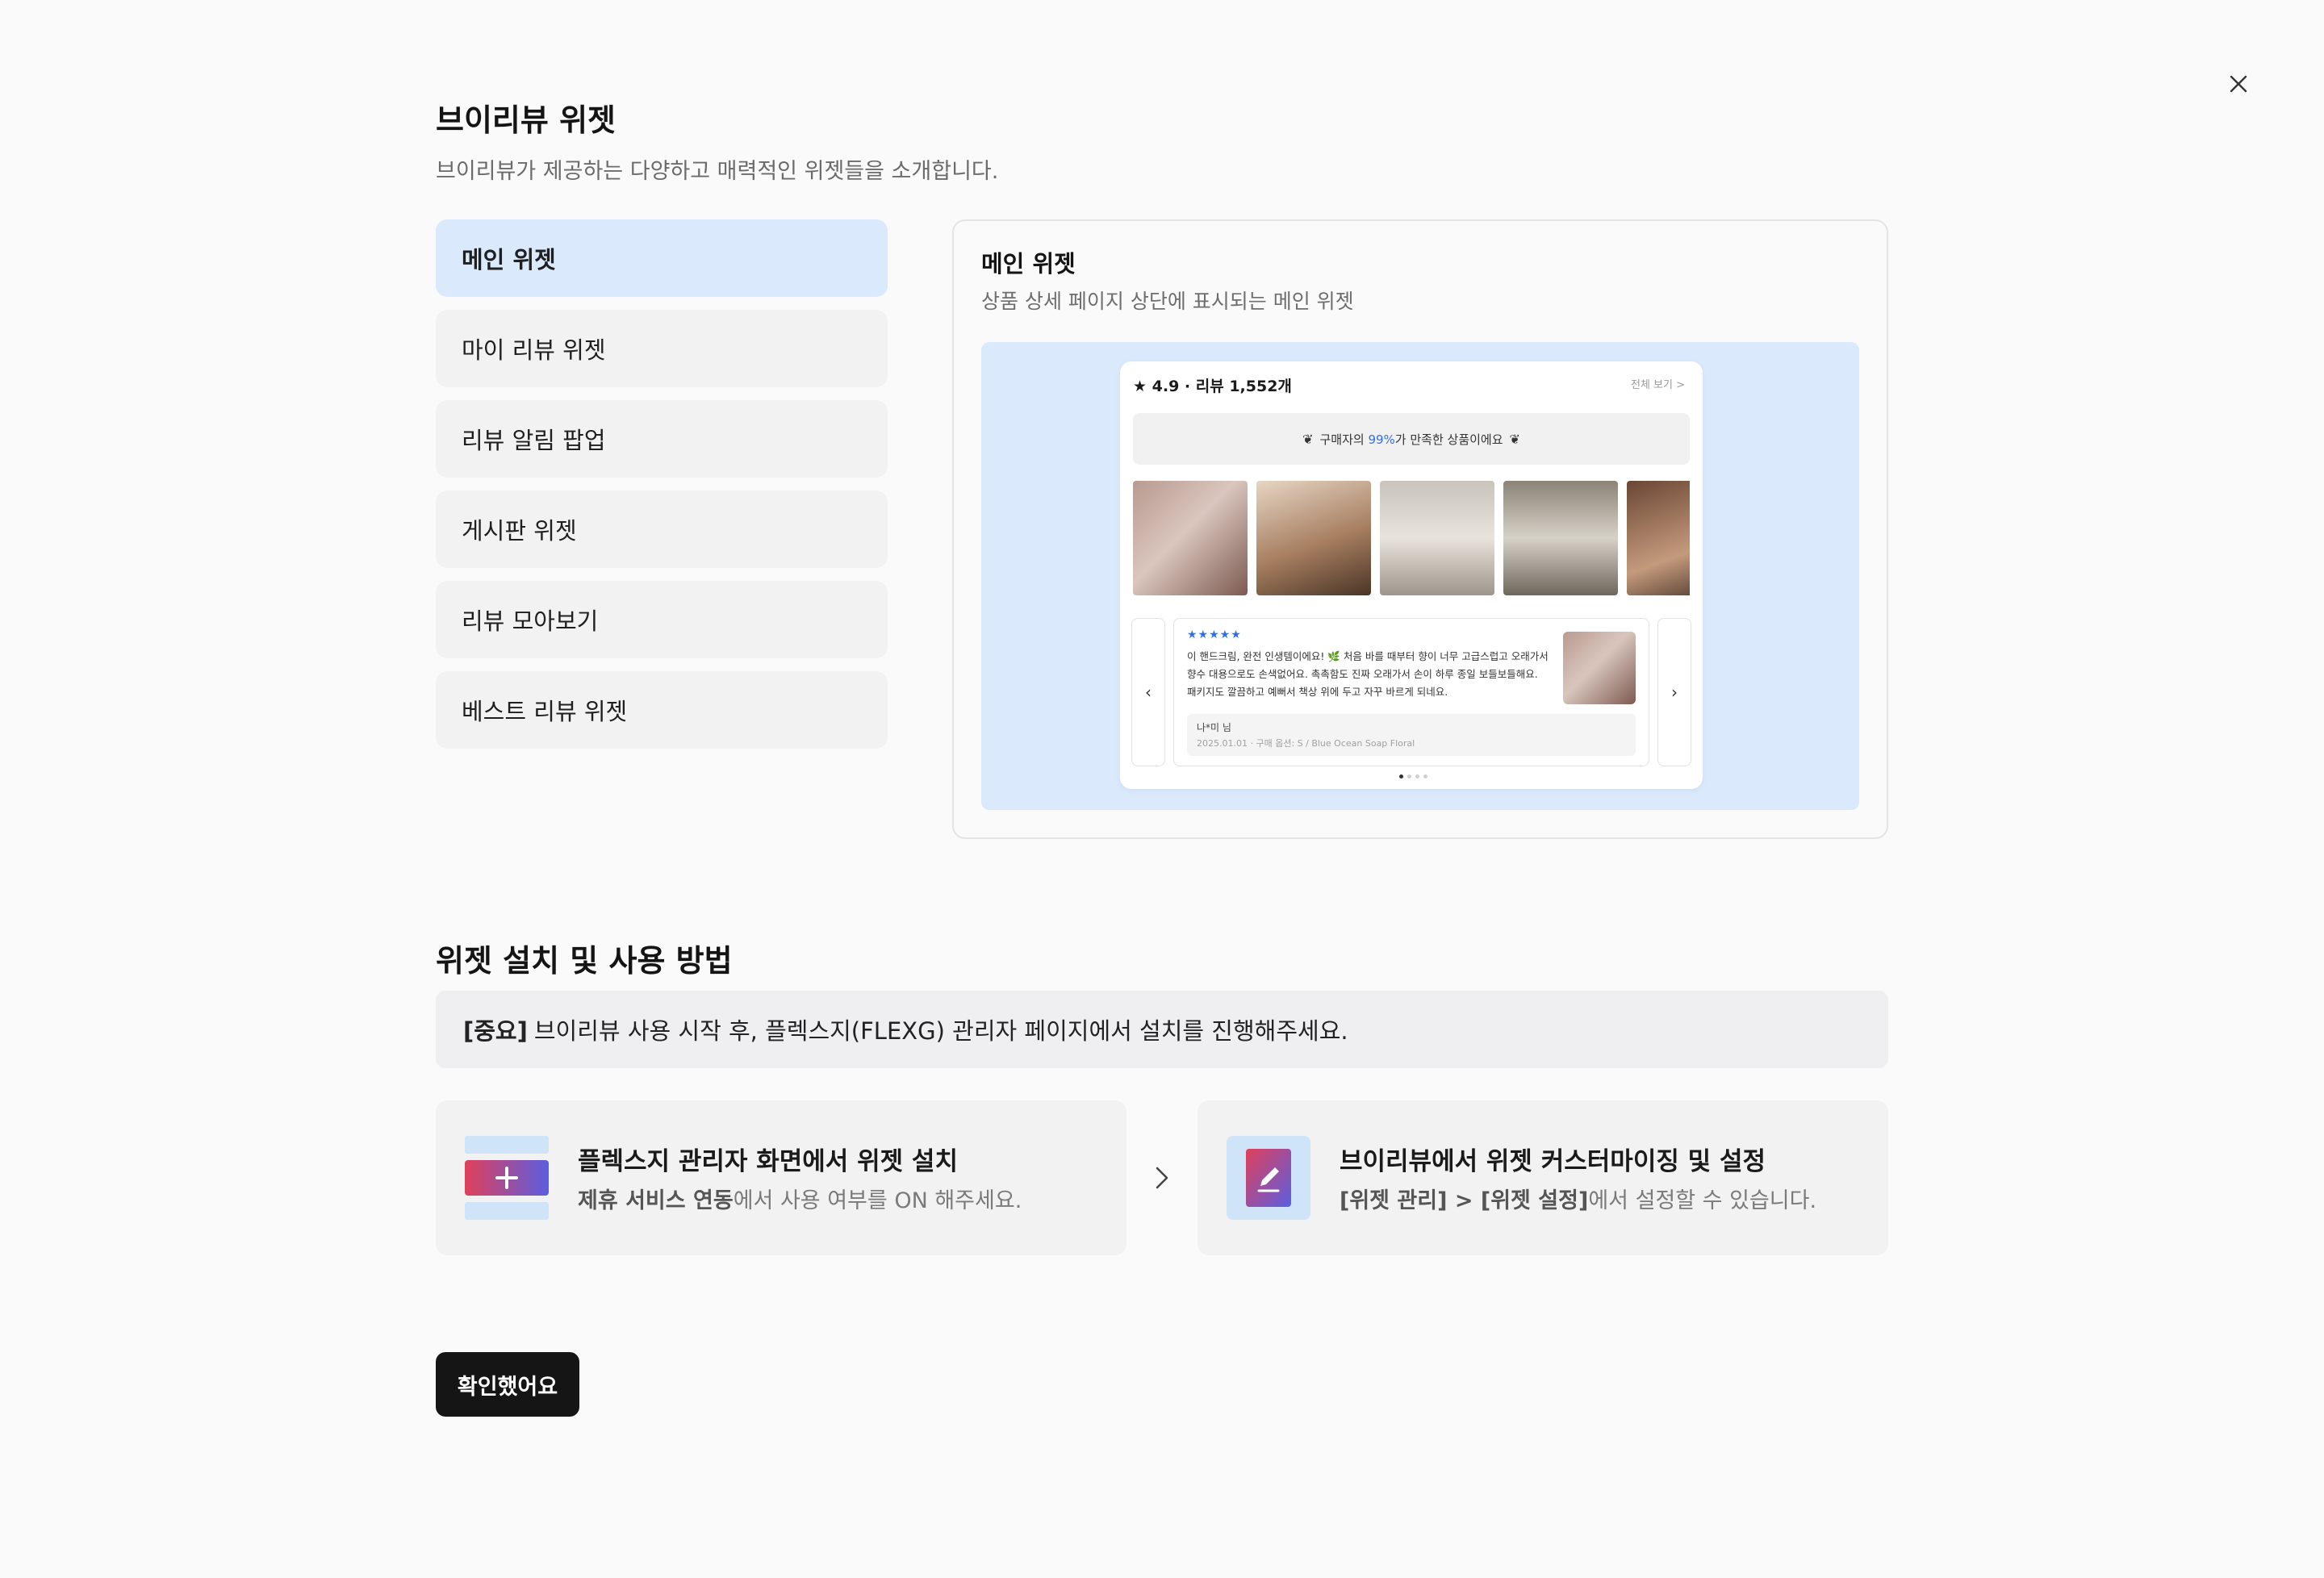 The image size is (2324, 1578). I want to click on preview-title: 메인 위젯, so click(1028, 264).